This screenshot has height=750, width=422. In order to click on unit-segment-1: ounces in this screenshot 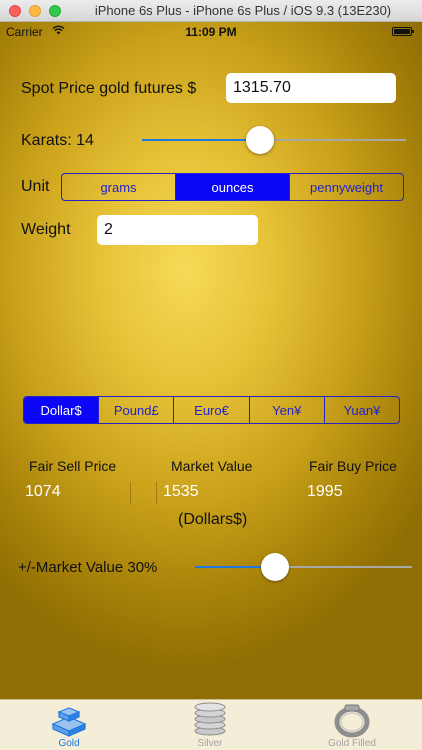, I will do `click(232, 187)`.